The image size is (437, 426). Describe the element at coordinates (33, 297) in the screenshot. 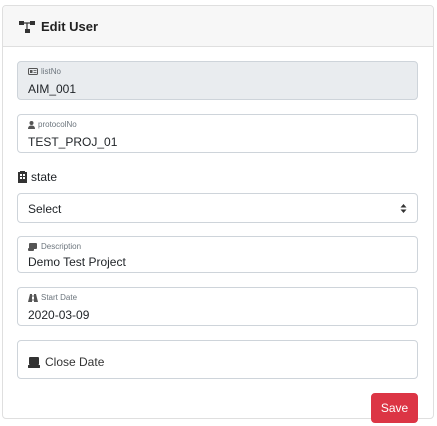

I see `road-icon` at that location.